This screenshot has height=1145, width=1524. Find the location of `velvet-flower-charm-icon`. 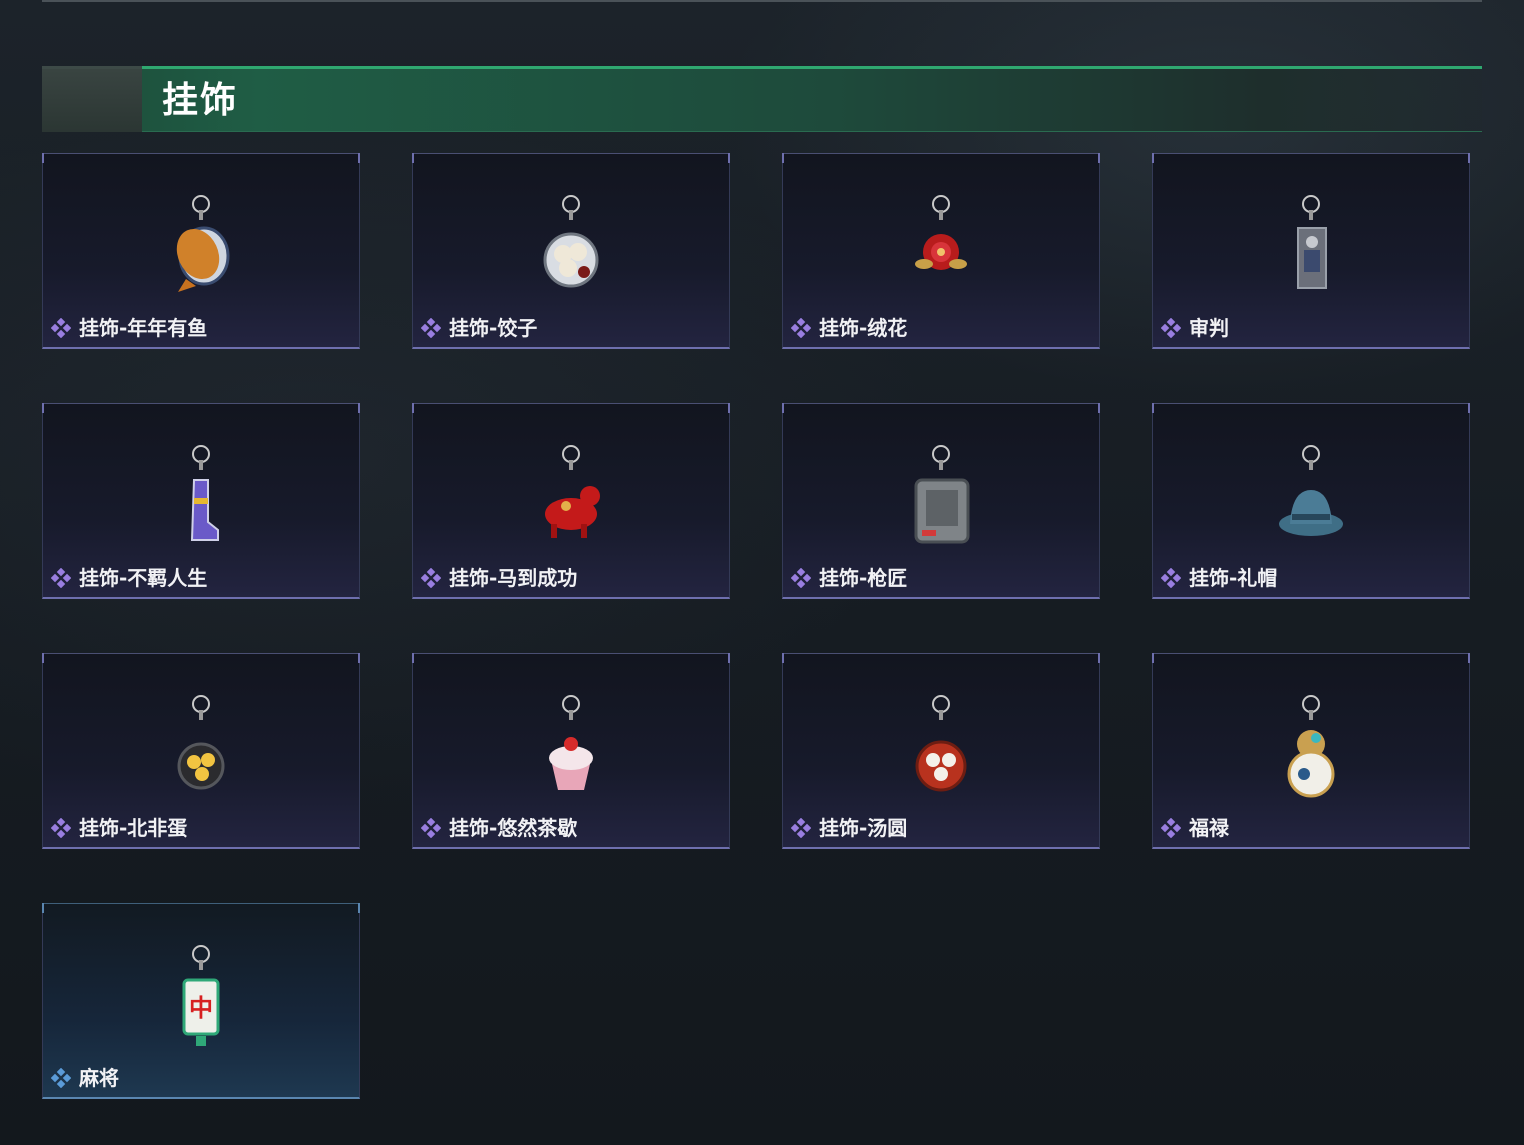

velvet-flower-charm-icon is located at coordinates (941, 249).